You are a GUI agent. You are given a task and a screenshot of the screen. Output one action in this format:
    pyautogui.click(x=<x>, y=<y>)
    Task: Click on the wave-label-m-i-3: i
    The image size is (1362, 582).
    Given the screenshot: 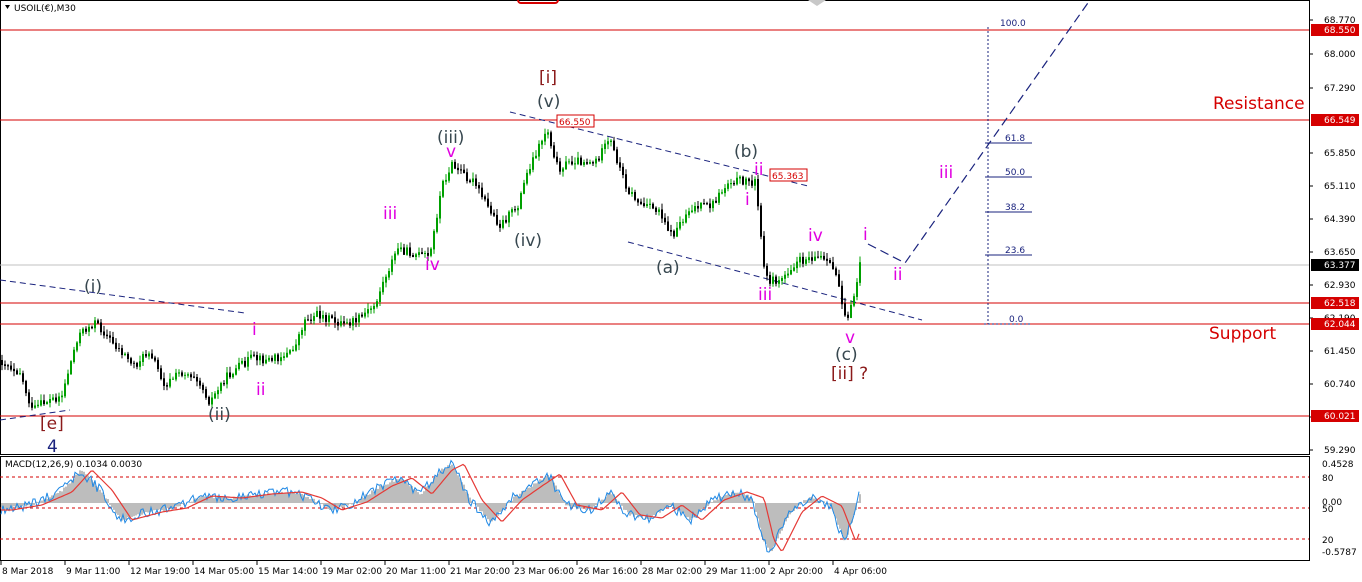 What is the action you would take?
    pyautogui.click(x=865, y=235)
    